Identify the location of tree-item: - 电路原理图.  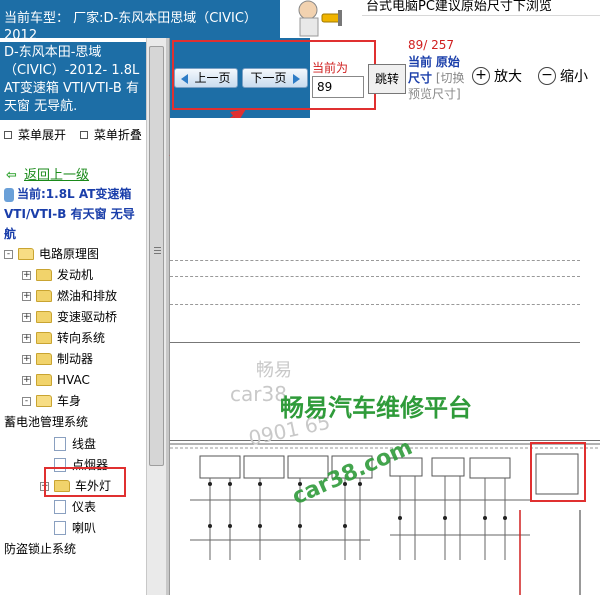
(51, 254).